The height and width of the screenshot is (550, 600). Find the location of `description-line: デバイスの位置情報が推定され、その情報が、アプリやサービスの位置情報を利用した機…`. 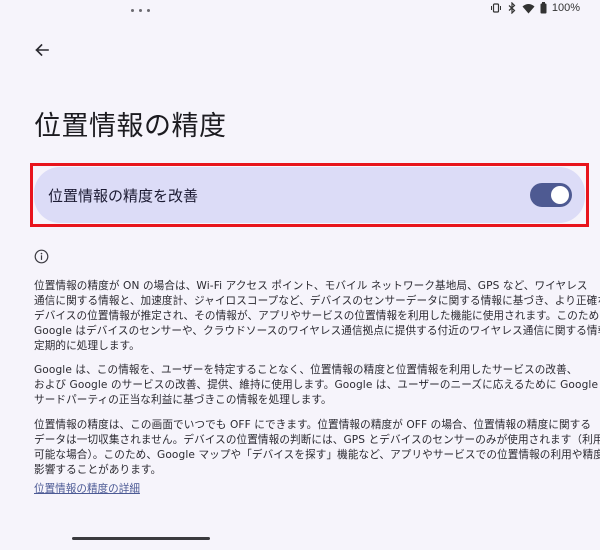

description-line: デバイスの位置情報が推定され、その情報が、アプリやサービスの位置情報を利用した機… is located at coordinates (317, 316).